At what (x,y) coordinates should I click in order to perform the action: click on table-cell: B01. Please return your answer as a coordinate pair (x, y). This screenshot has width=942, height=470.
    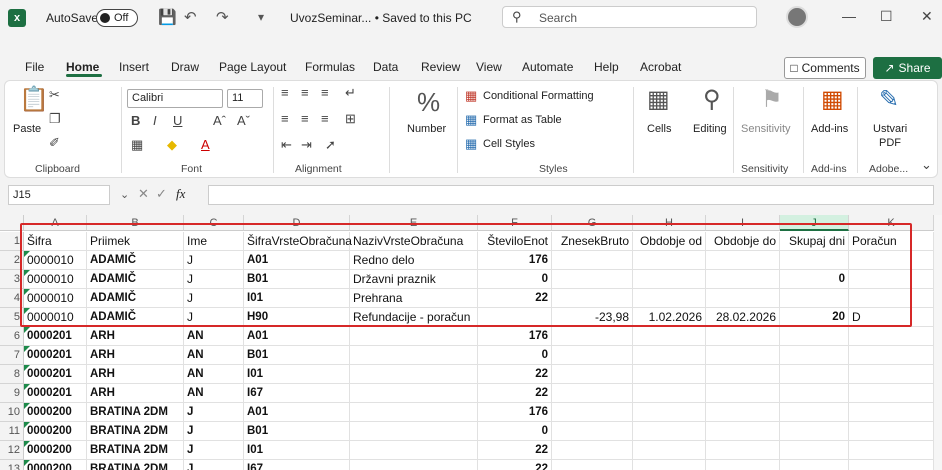
    Looking at the image, I should click on (297, 279).